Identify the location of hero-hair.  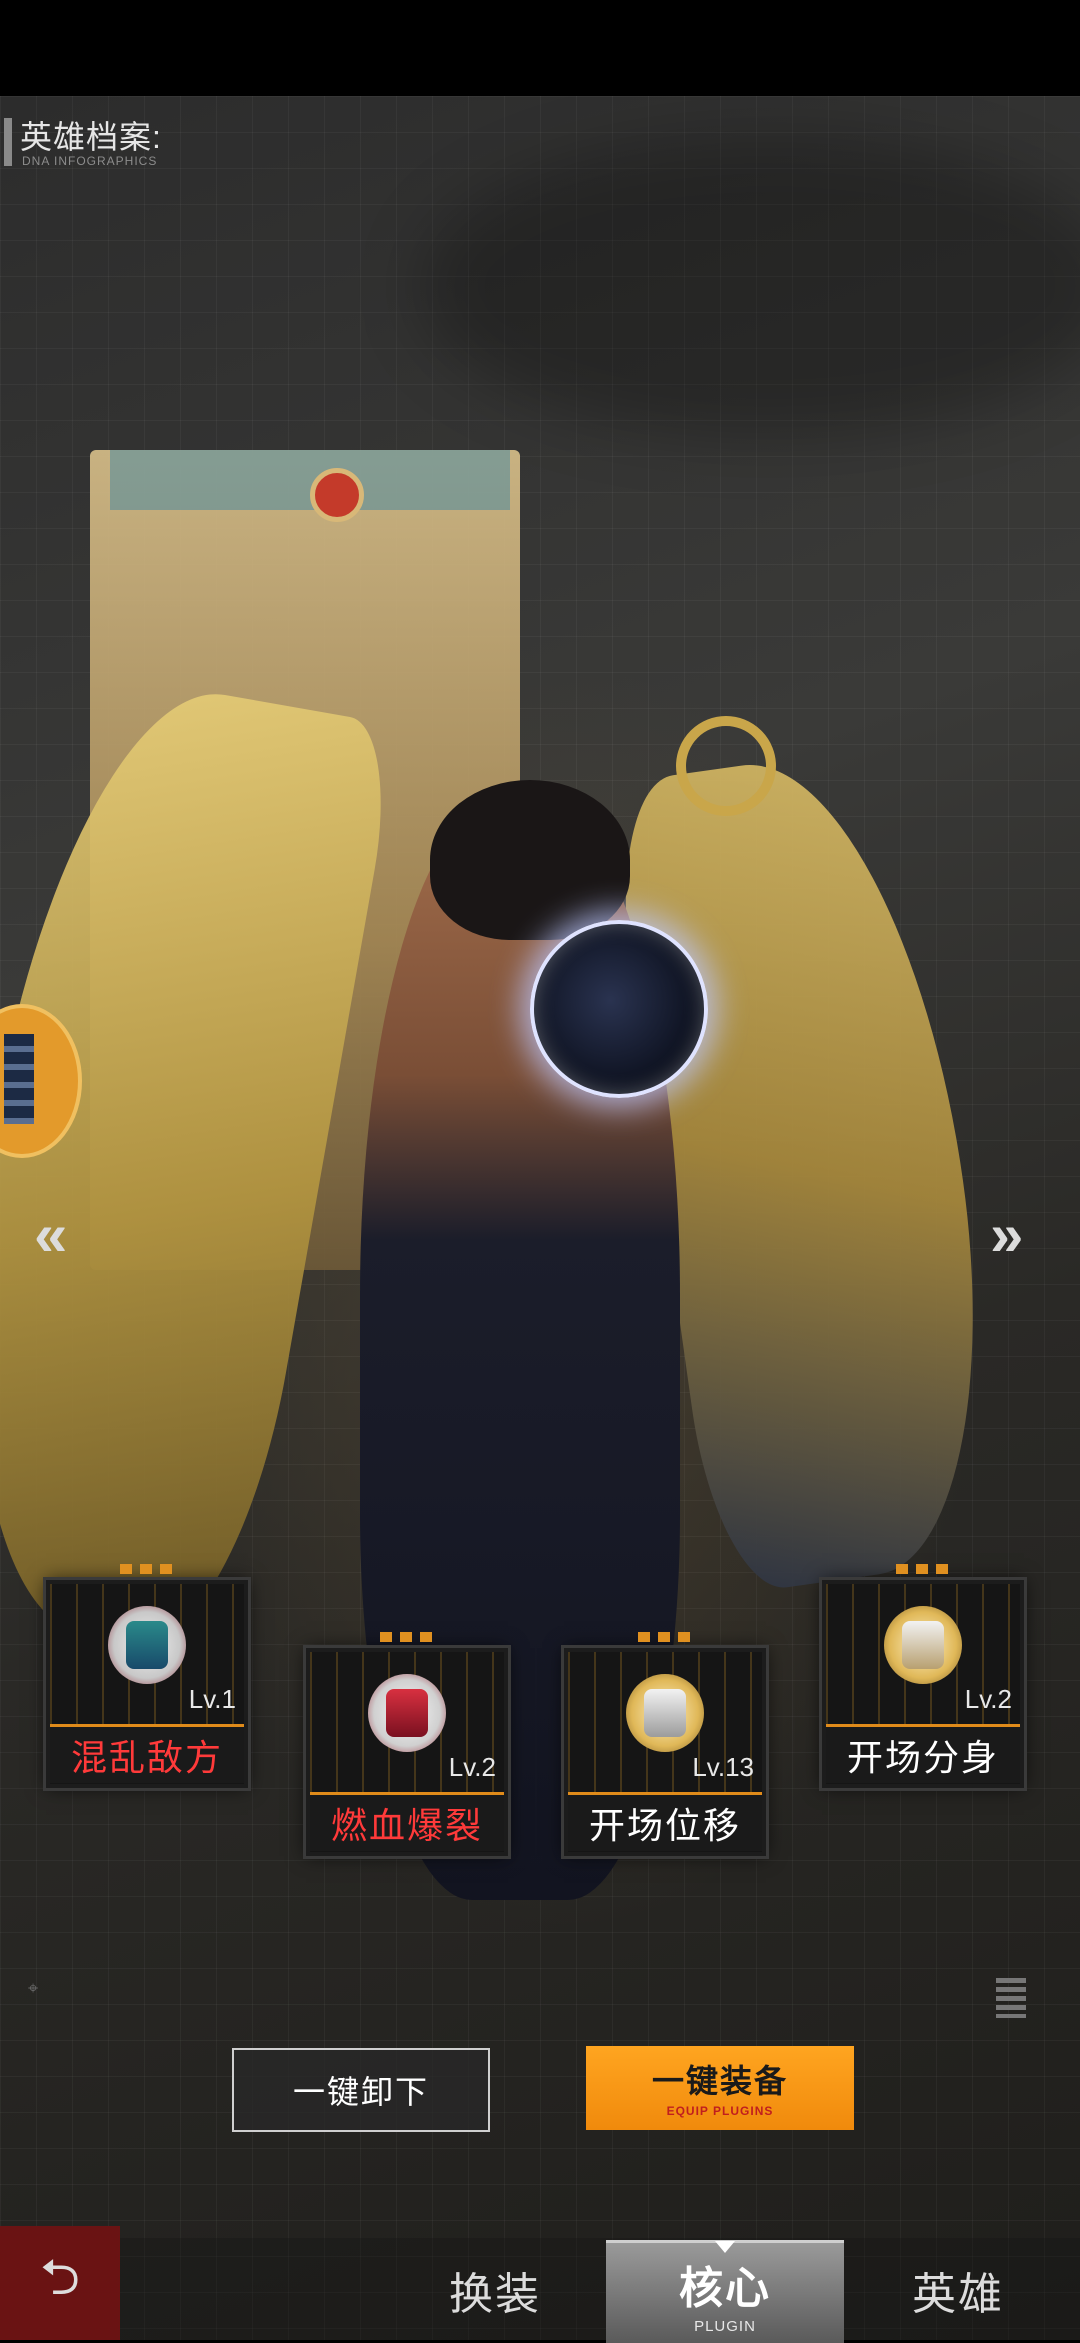
(530, 860).